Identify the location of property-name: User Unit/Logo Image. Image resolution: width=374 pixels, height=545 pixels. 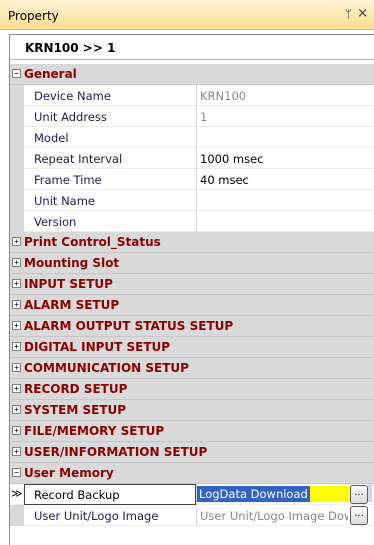
(96, 516).